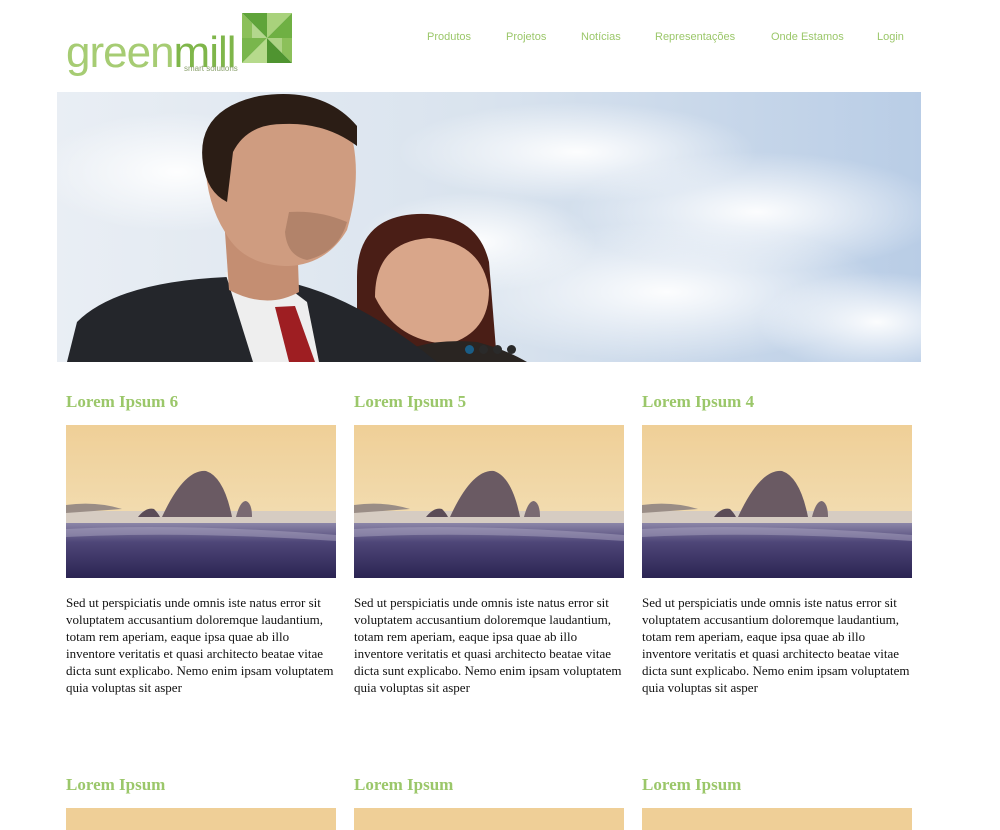 The width and height of the screenshot is (1000, 830). What do you see at coordinates (601, 37) in the screenshot?
I see `nav-item-noticias: Notícias` at bounding box center [601, 37].